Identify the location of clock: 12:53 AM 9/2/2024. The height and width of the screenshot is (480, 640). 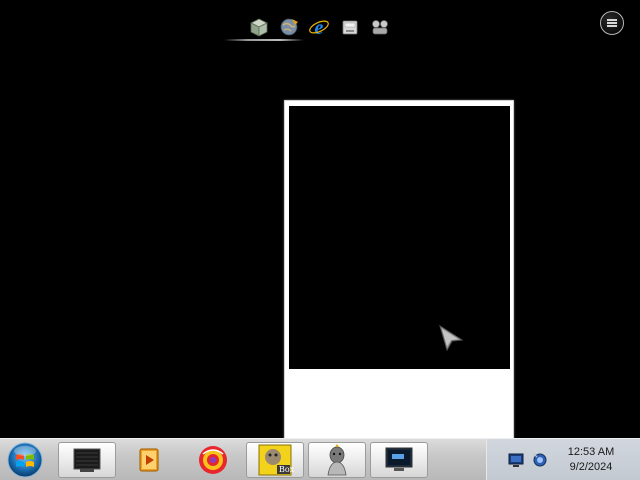
(591, 460).